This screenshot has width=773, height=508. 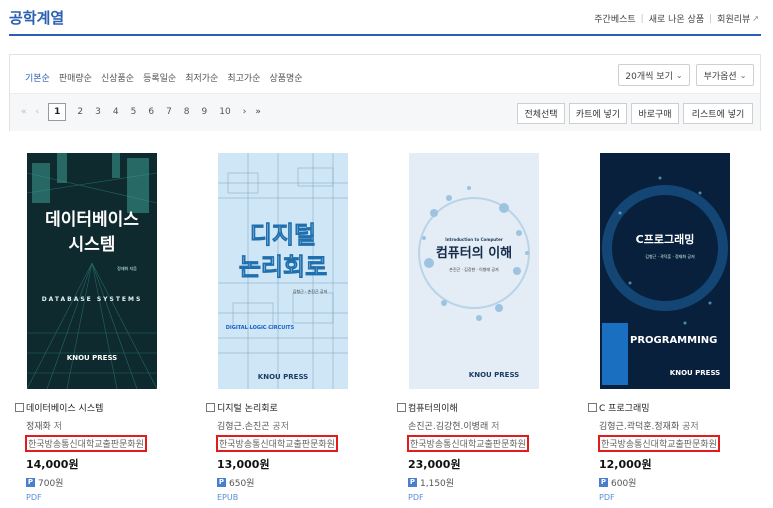 I want to click on cover-subtitle: DATABASE SYSTEMS, so click(x=92, y=299).